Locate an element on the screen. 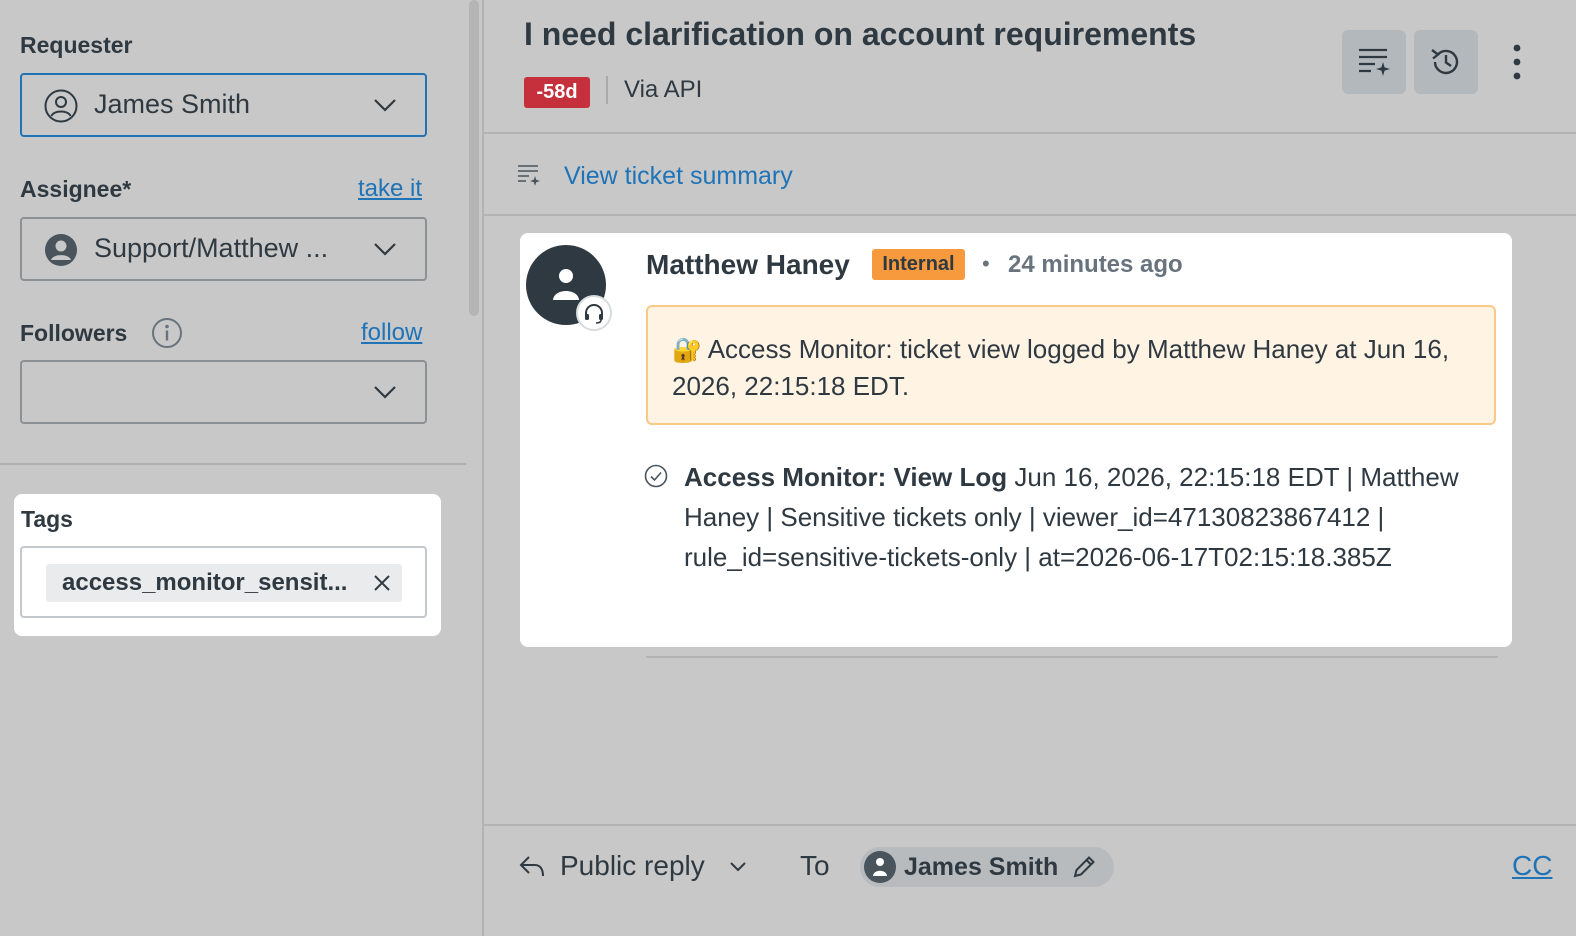 This screenshot has height=936, width=1576. remove-tag-icon is located at coordinates (382, 583).